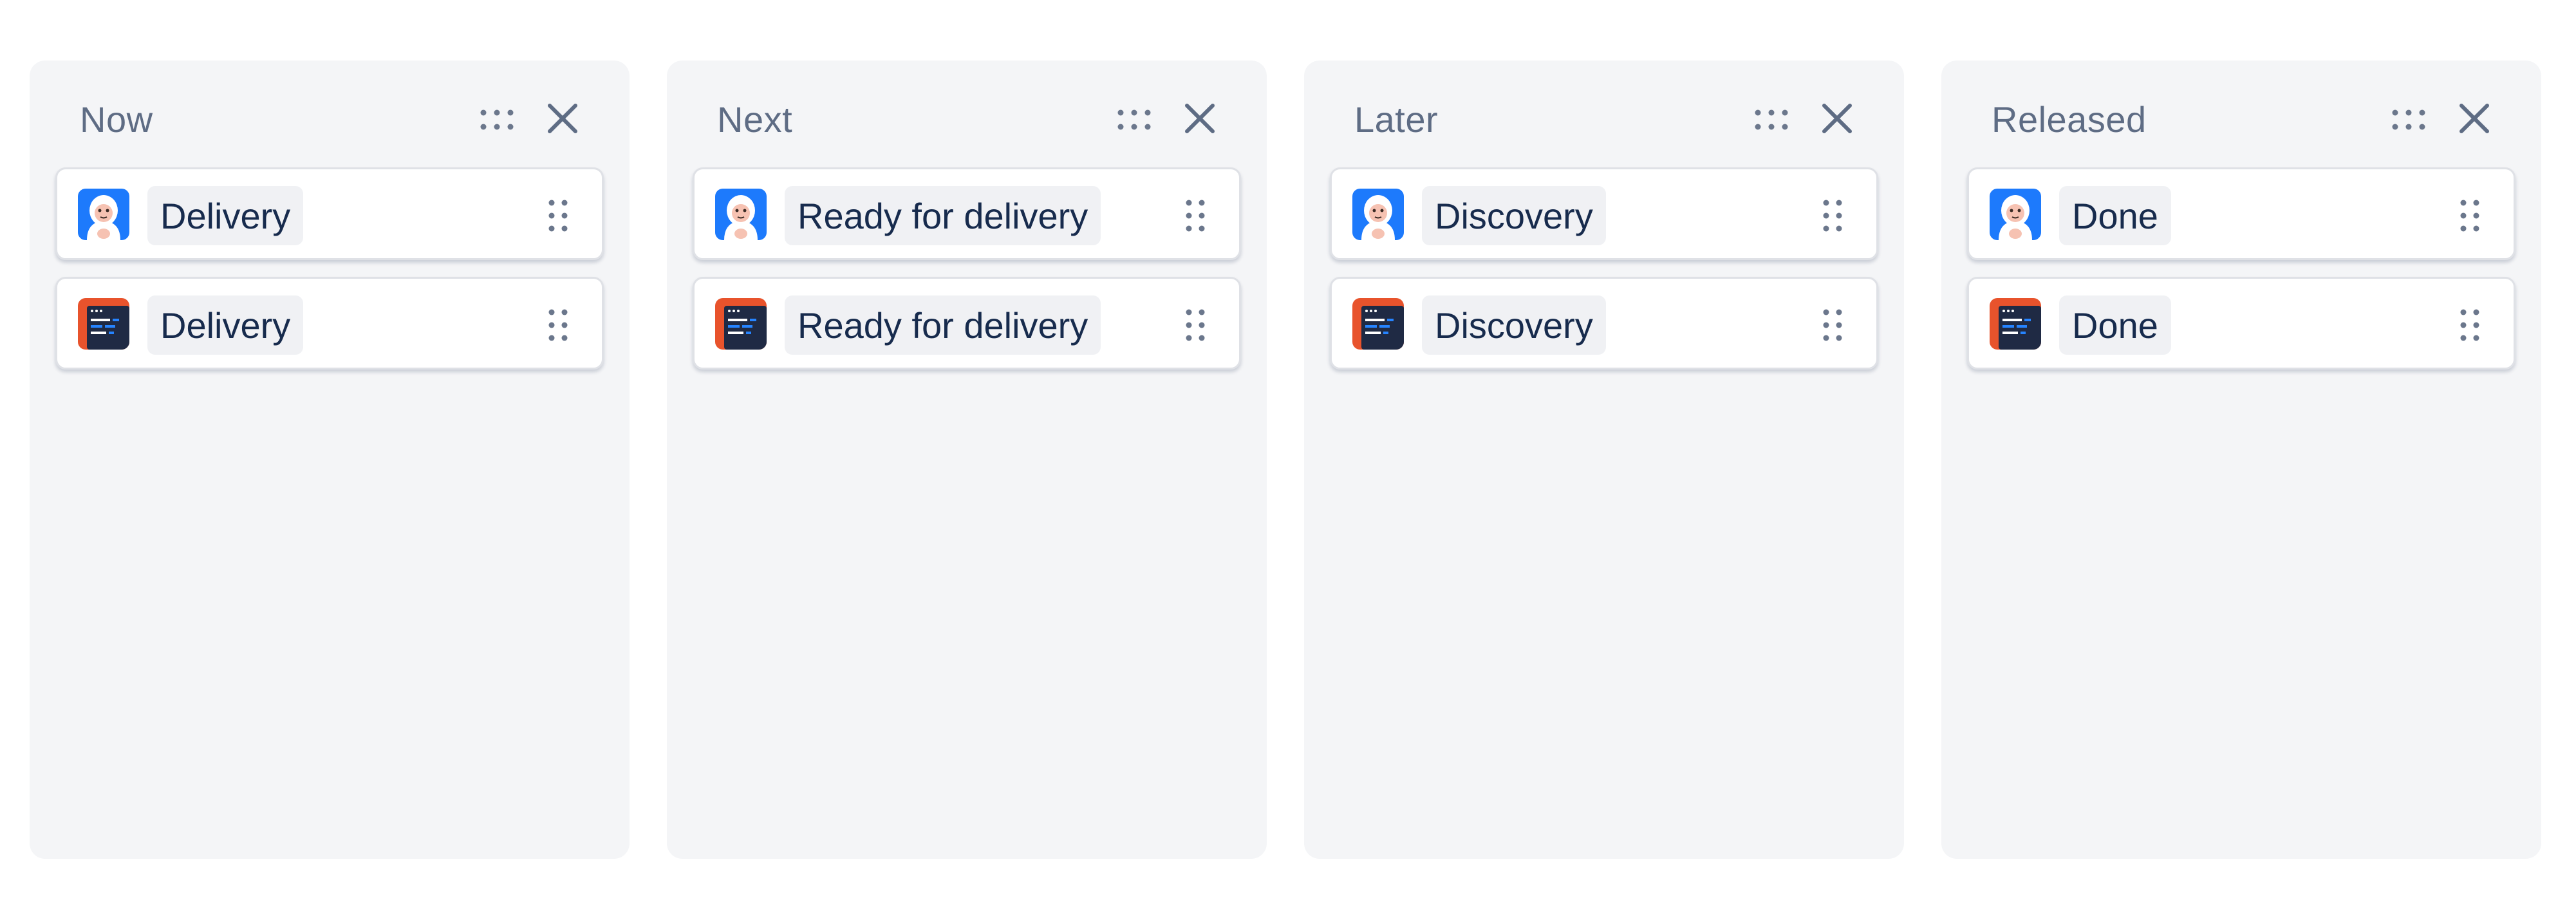 This screenshot has height=900, width=2576. Describe the element at coordinates (330, 117) in the screenshot. I see `column-header: Now` at that location.